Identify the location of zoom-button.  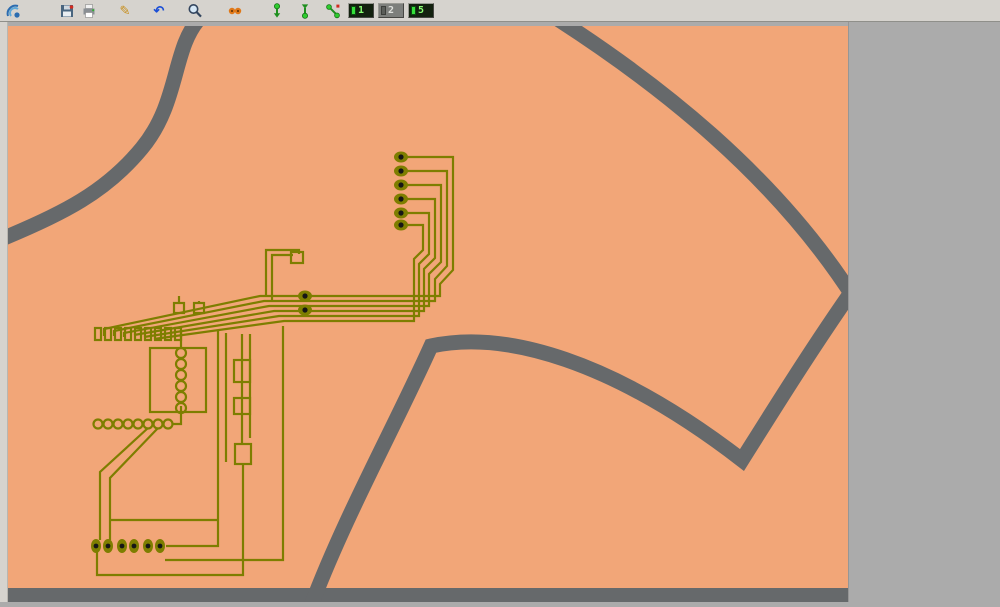
(195, 11).